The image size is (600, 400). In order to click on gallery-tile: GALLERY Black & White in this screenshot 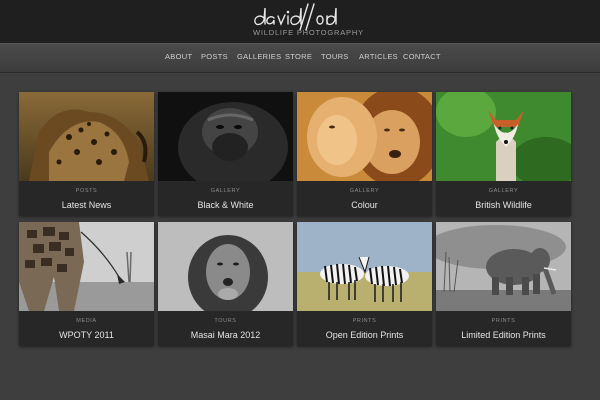, I will do `click(225, 154)`.